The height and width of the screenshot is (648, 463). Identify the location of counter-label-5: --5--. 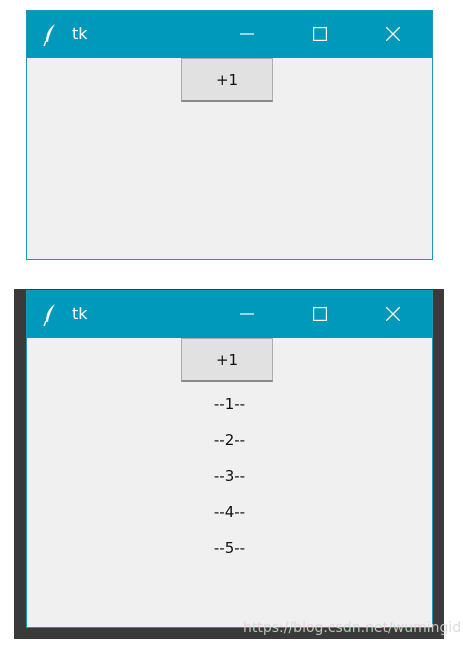
(229, 548).